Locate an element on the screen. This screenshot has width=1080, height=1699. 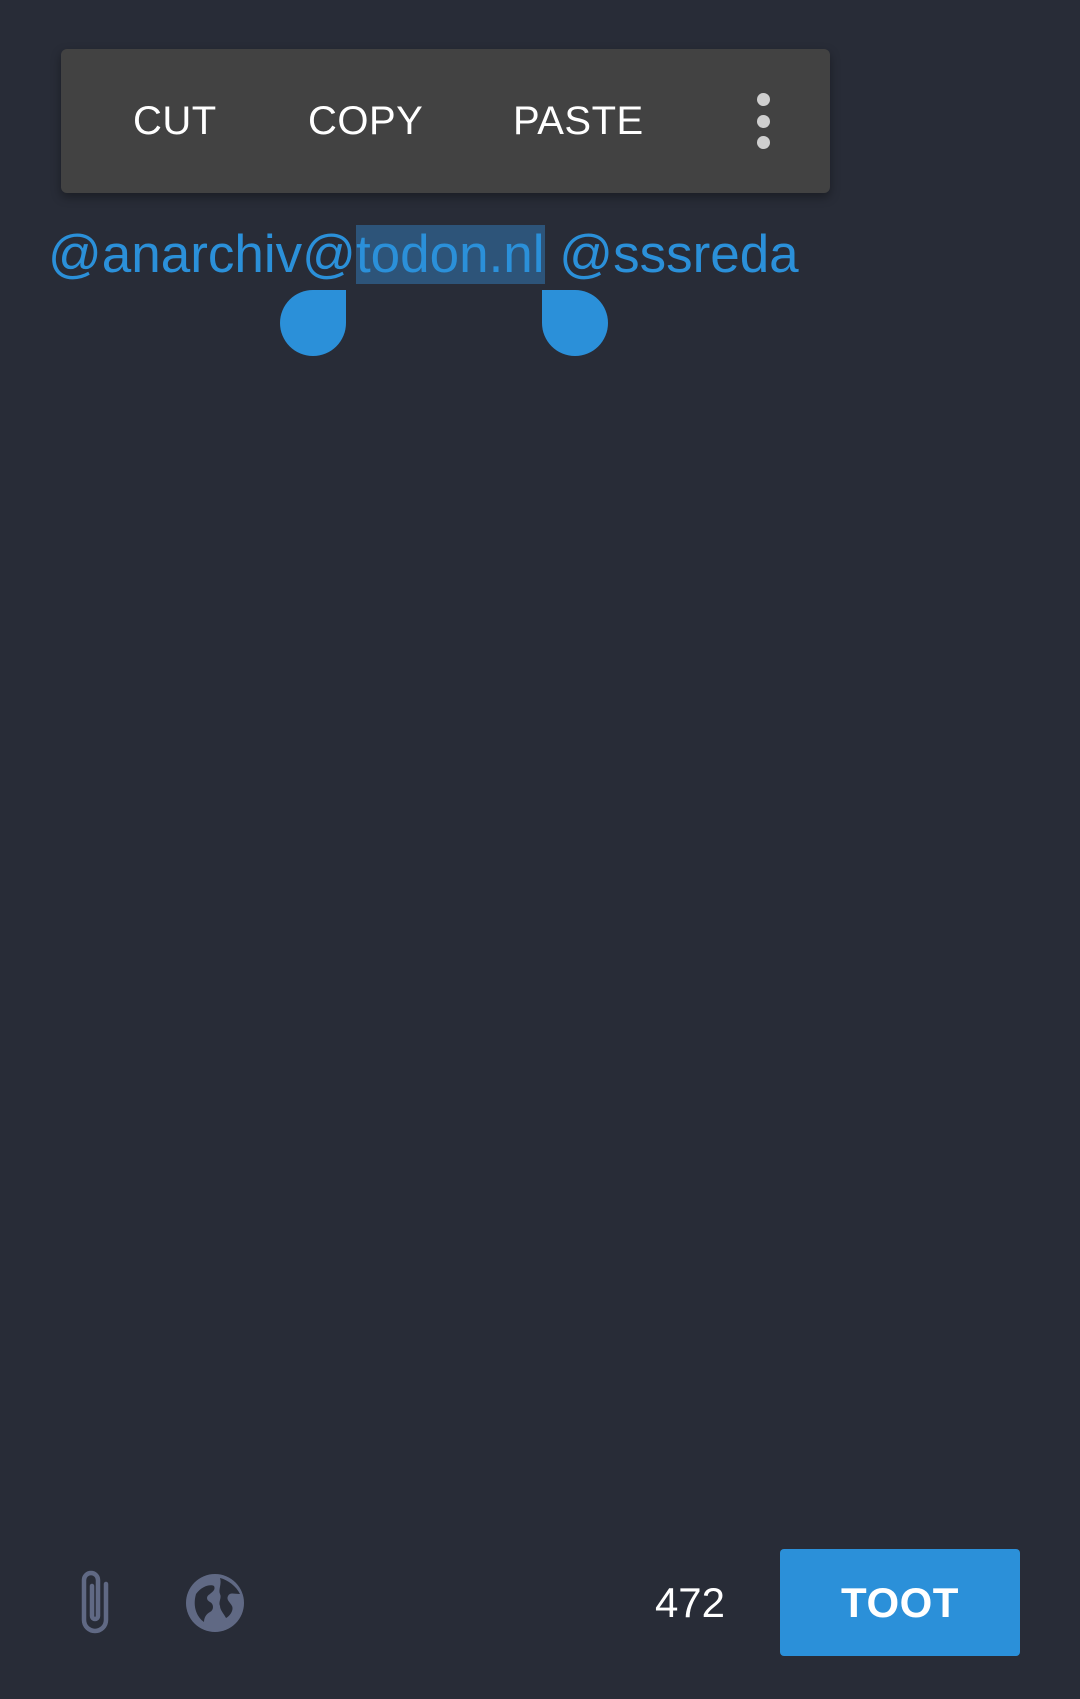
more-vert-icon is located at coordinates (763, 121).